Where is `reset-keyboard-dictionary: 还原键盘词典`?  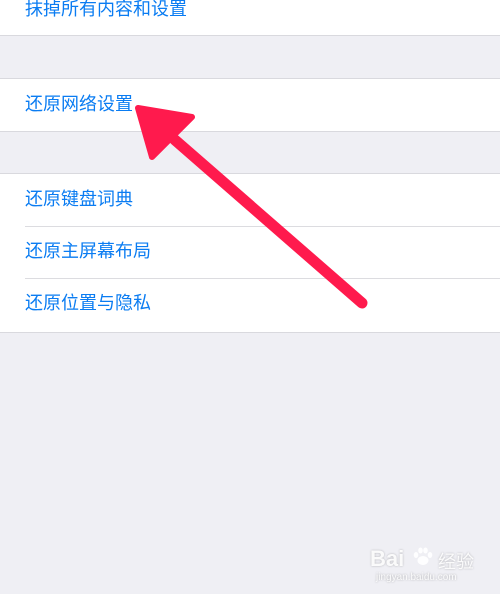
reset-keyboard-dictionary: 还原键盘词典 is located at coordinates (250, 200).